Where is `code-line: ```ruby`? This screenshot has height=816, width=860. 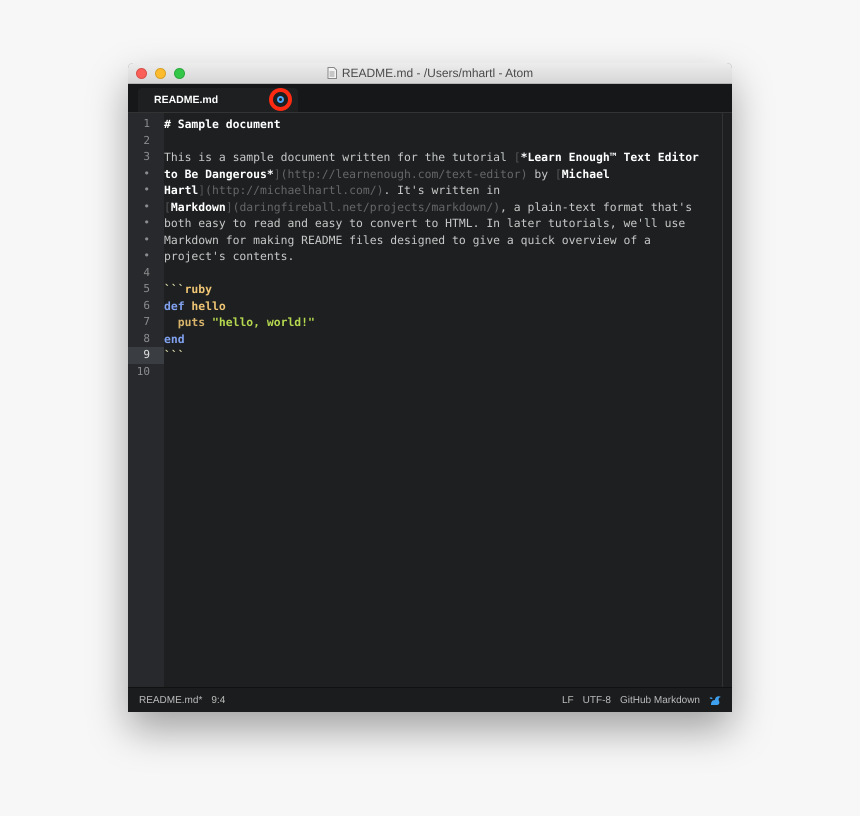
code-line: ```ruby is located at coordinates (188, 289).